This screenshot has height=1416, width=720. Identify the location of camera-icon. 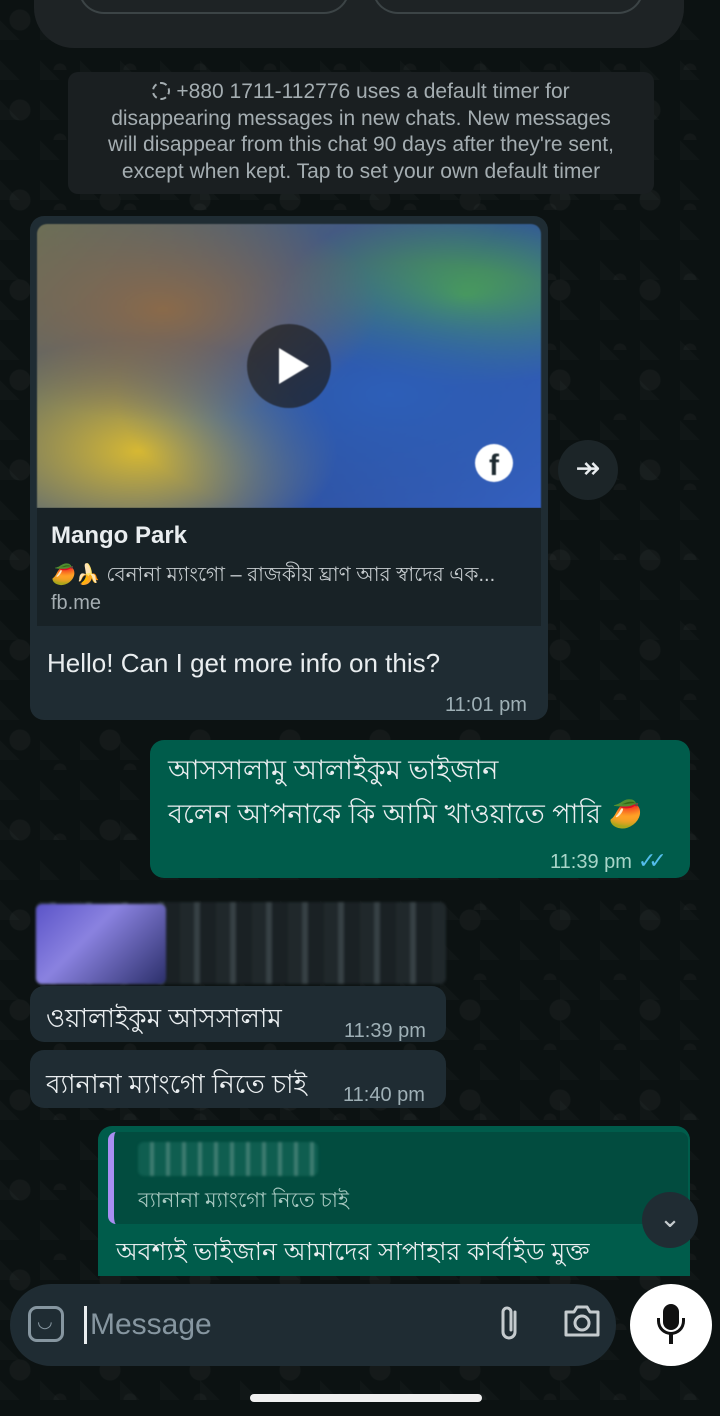
(584, 1324).